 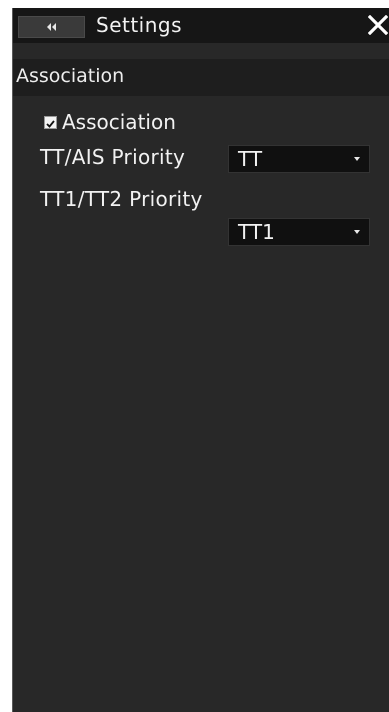 What do you see at coordinates (201, 77) in the screenshot?
I see `section-header: Association` at bounding box center [201, 77].